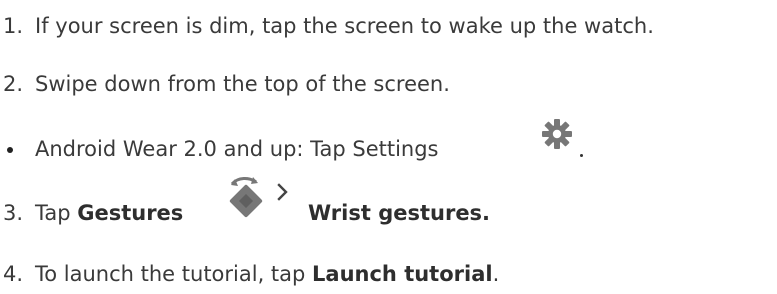 The image size is (777, 294). Describe the element at coordinates (581, 155) in the screenshot. I see `period-mark` at that location.